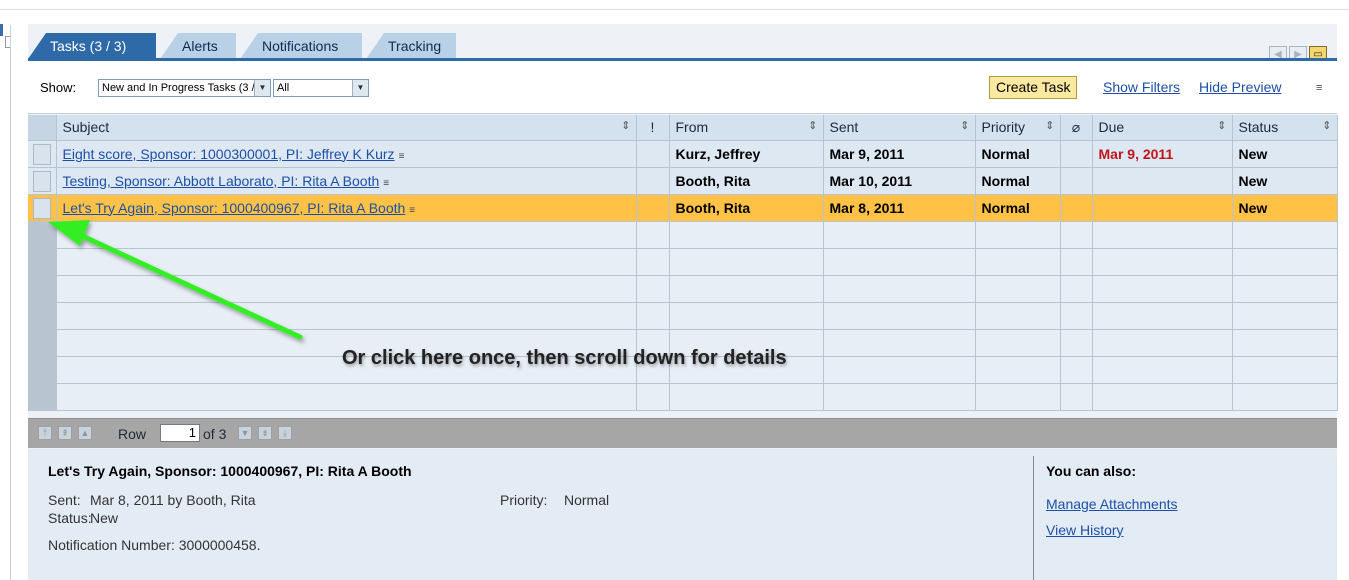 This screenshot has height=580, width=1349. What do you see at coordinates (1085, 530) in the screenshot?
I see `view-history-link: View History` at bounding box center [1085, 530].